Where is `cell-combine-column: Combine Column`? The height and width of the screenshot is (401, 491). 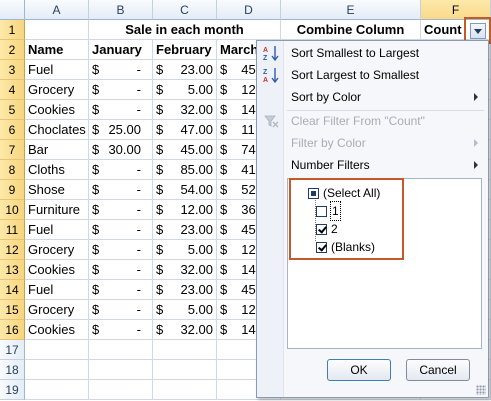 cell-combine-column: Combine Column is located at coordinates (351, 30).